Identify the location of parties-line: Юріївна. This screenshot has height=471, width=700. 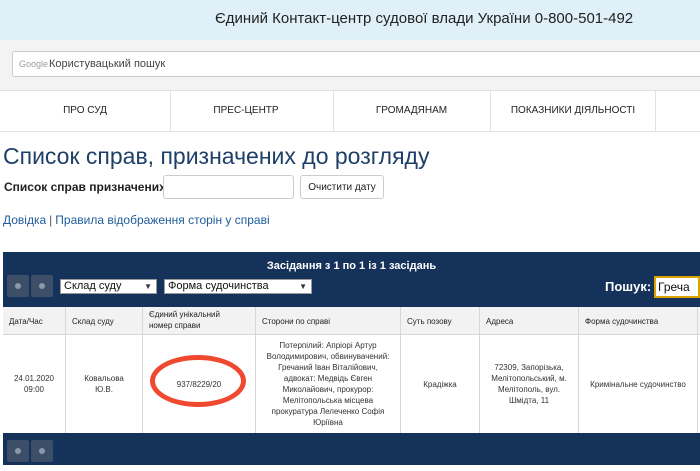
(328, 422).